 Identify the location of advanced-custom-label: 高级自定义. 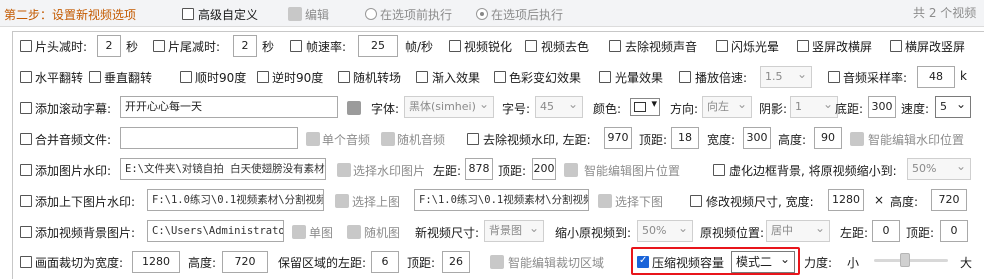
(228, 15).